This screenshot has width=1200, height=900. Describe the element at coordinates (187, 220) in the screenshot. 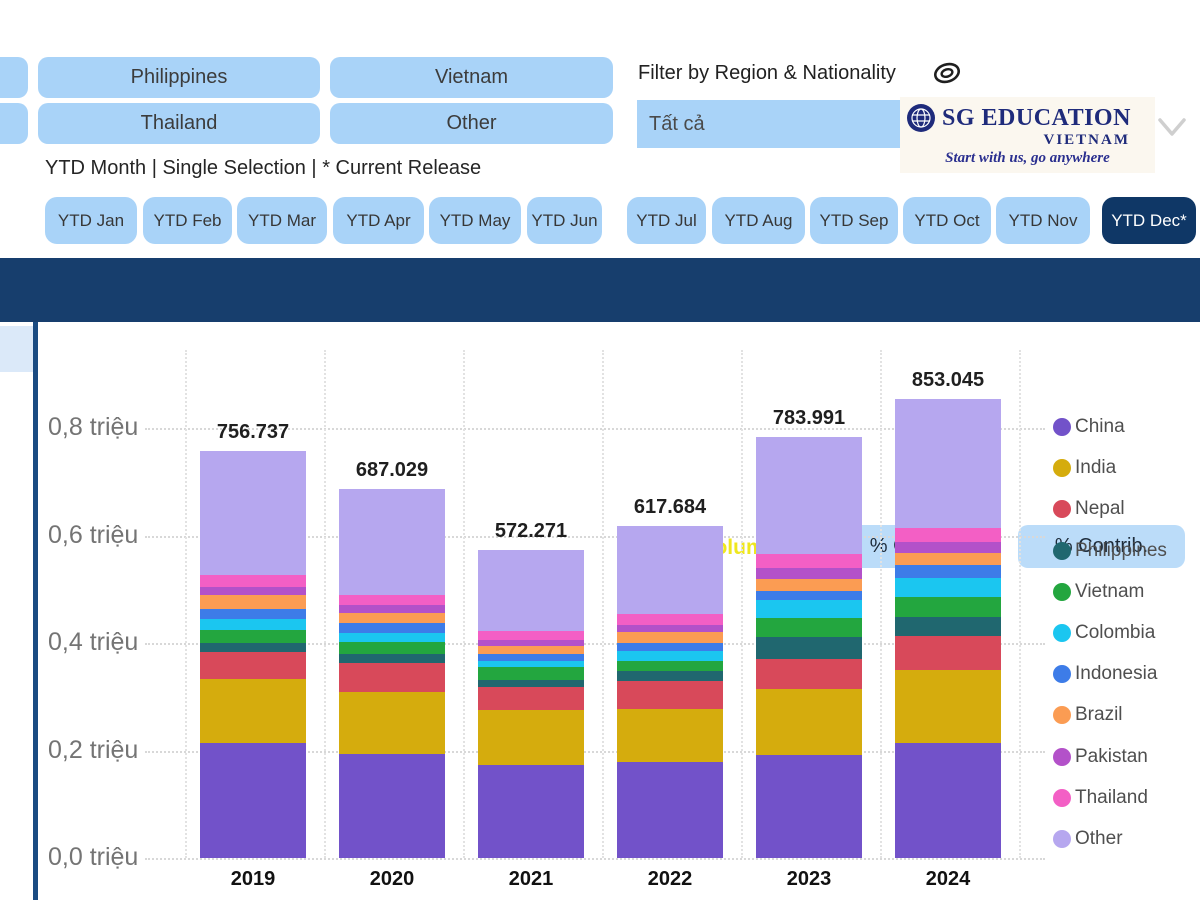

I see `month-button-ytd-feb: YTD Feb` at that location.